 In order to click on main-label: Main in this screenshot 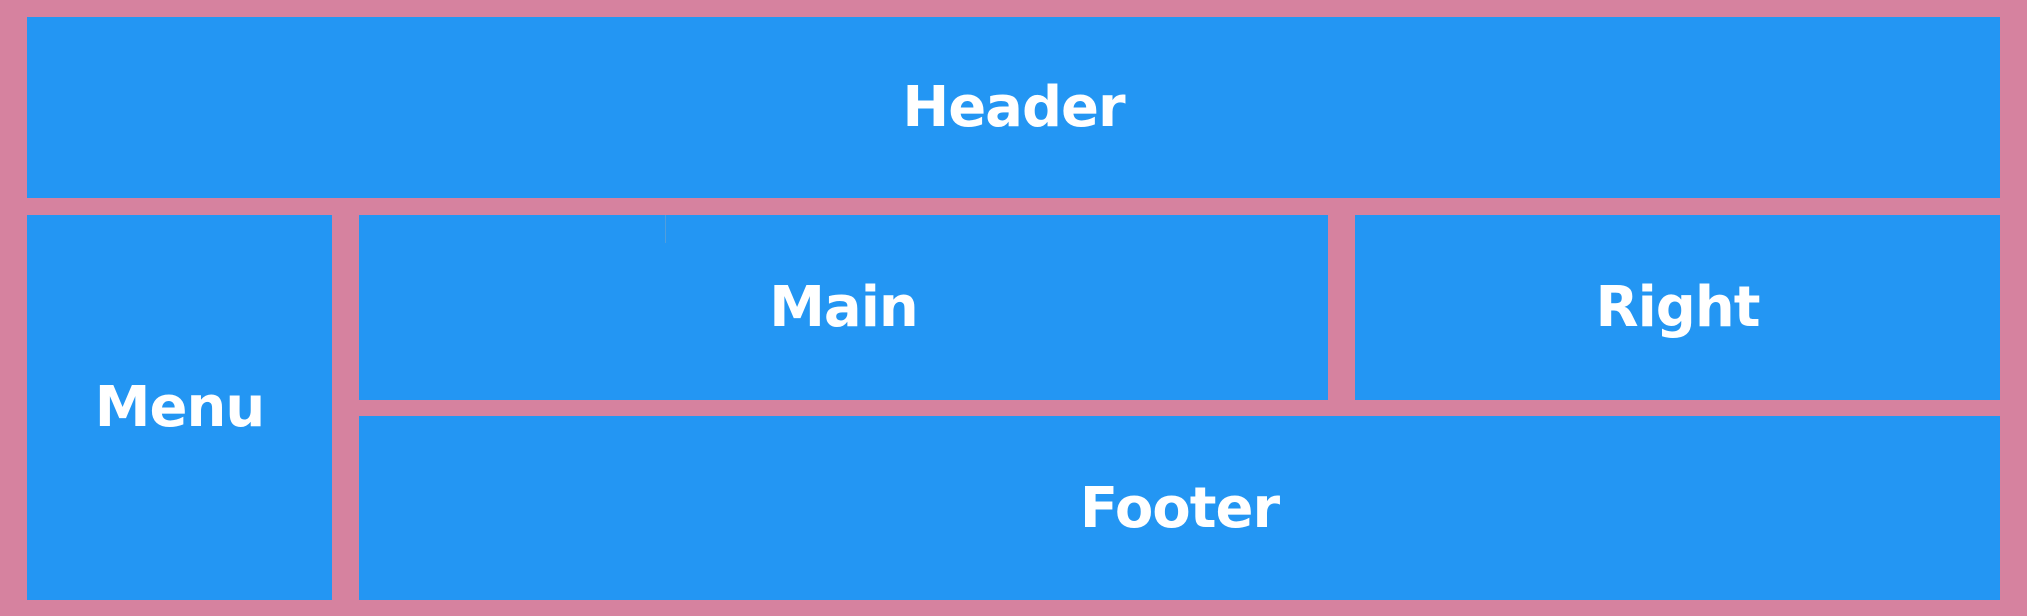, I will do `click(844, 307)`.